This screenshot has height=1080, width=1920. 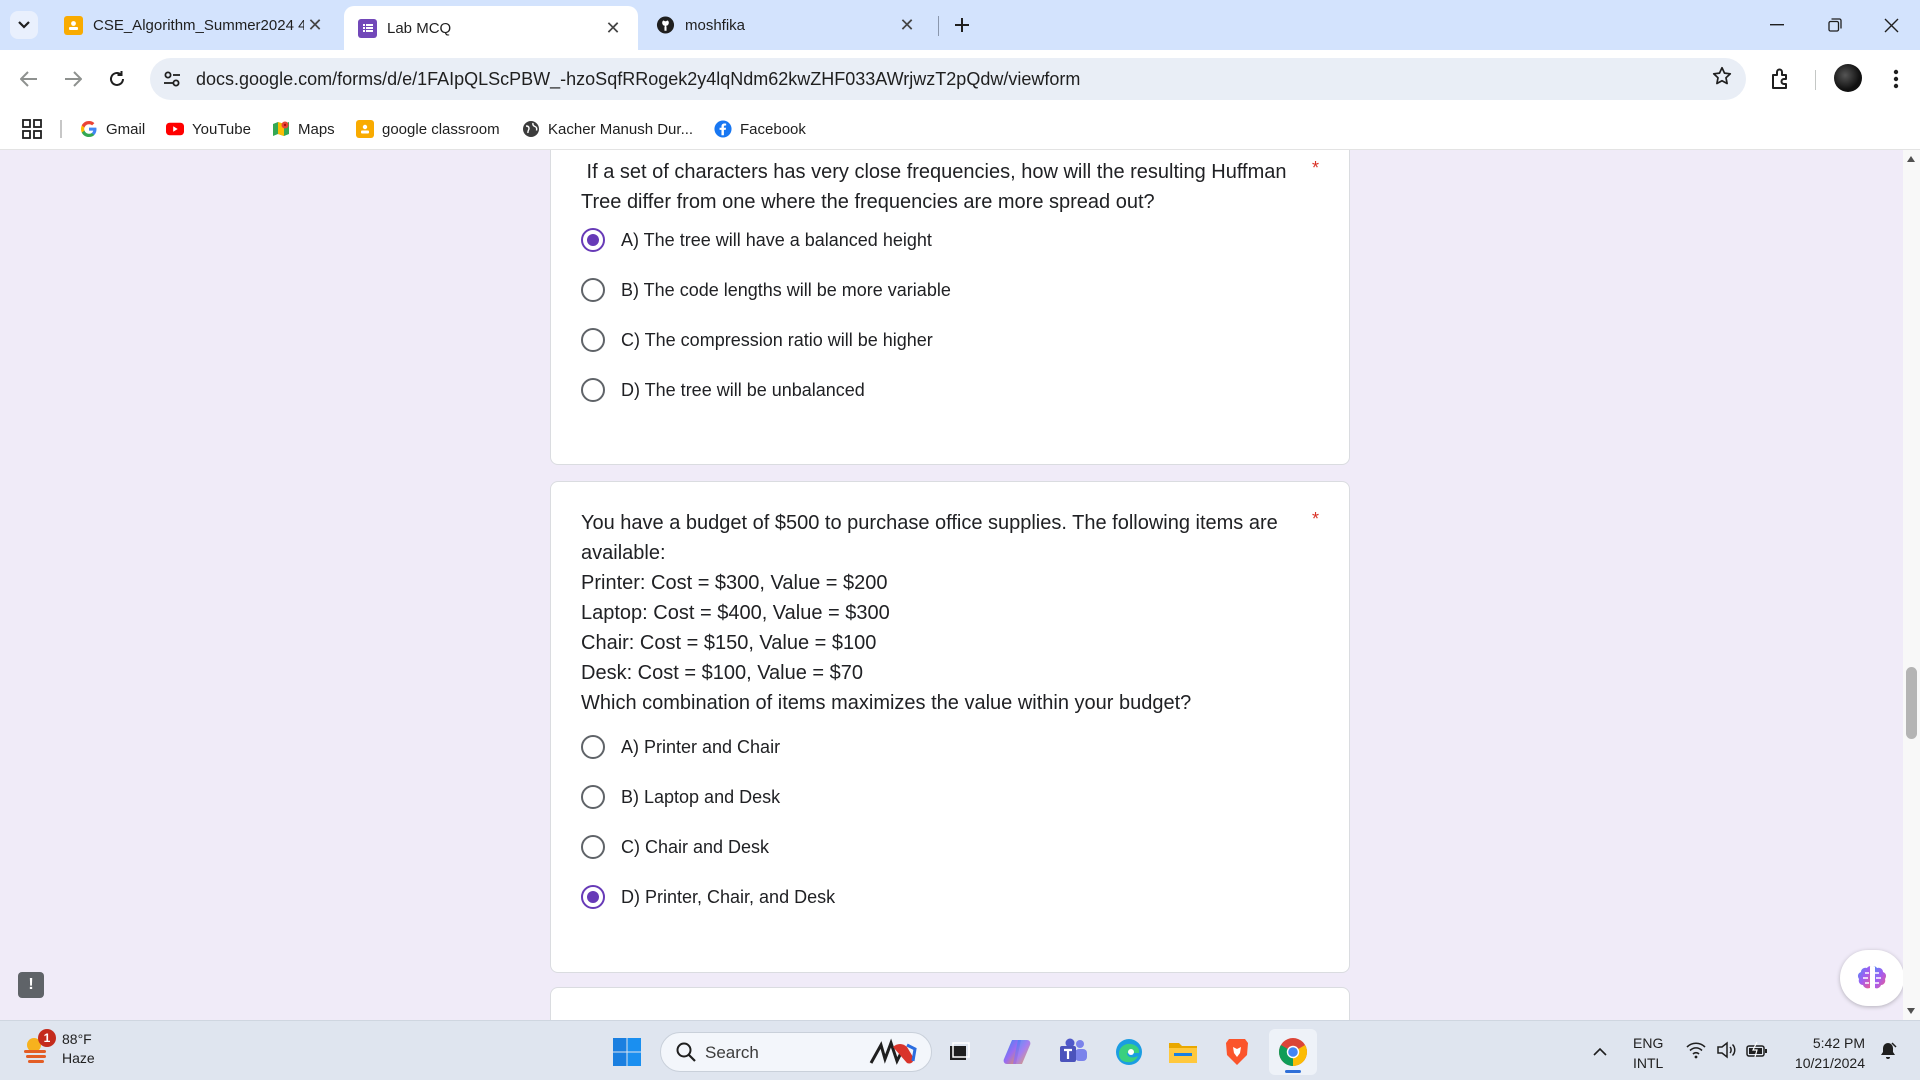 I want to click on profile-avatar, so click(x=1848, y=78).